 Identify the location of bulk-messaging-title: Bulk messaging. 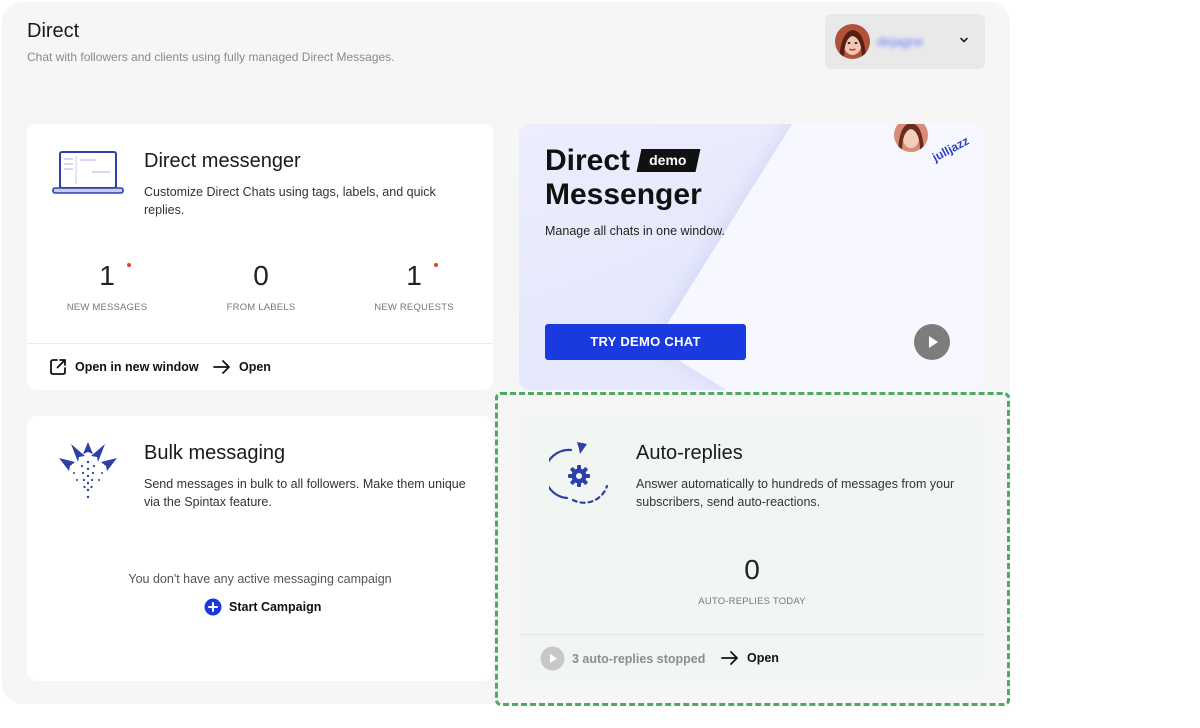
(215, 453).